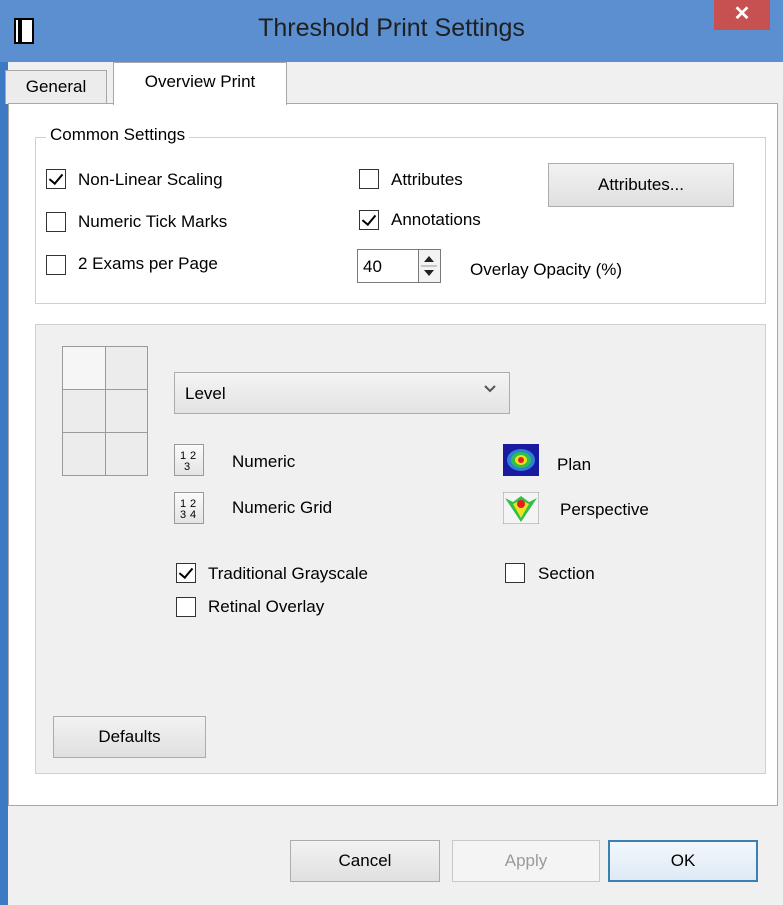 Image resolution: width=783 pixels, height=905 pixels. What do you see at coordinates (150, 179) in the screenshot?
I see `non-linear-scaling-label: Non-Linear Scaling` at bounding box center [150, 179].